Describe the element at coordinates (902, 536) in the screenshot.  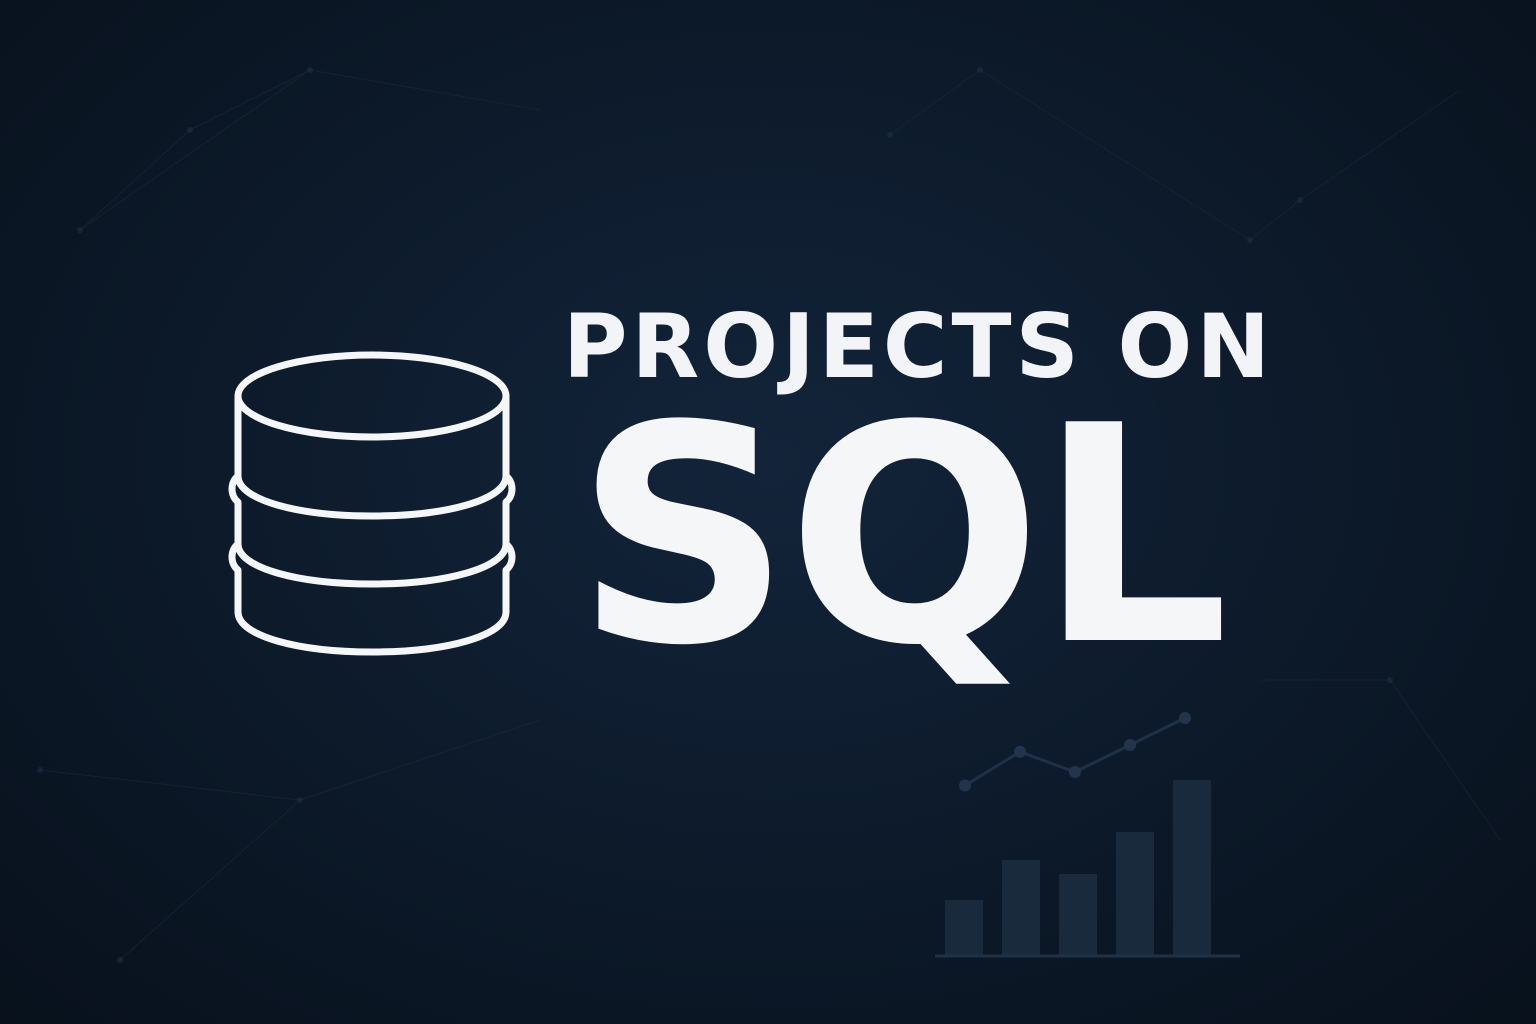
I see `title-line-2: SQL` at that location.